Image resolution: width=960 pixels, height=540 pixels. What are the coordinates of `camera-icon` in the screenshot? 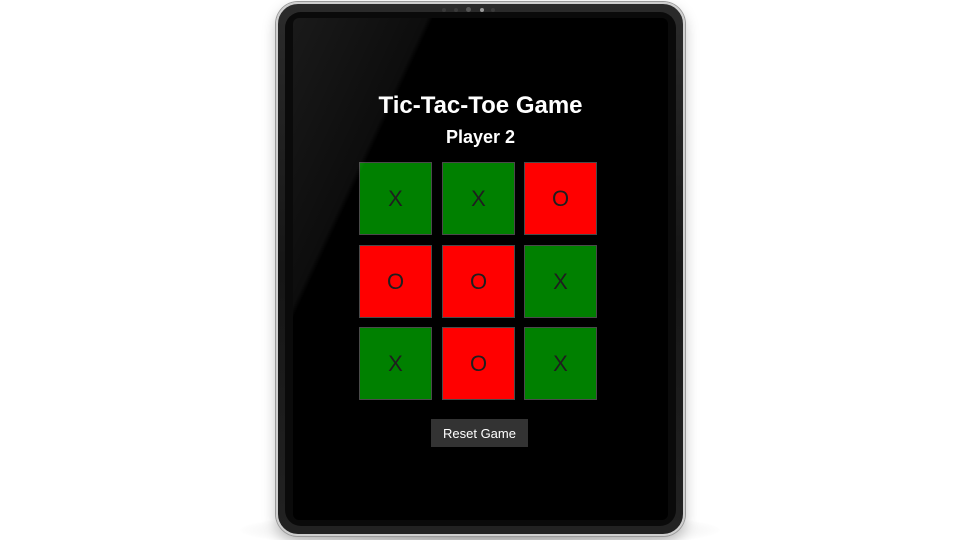 It's located at (468, 9).